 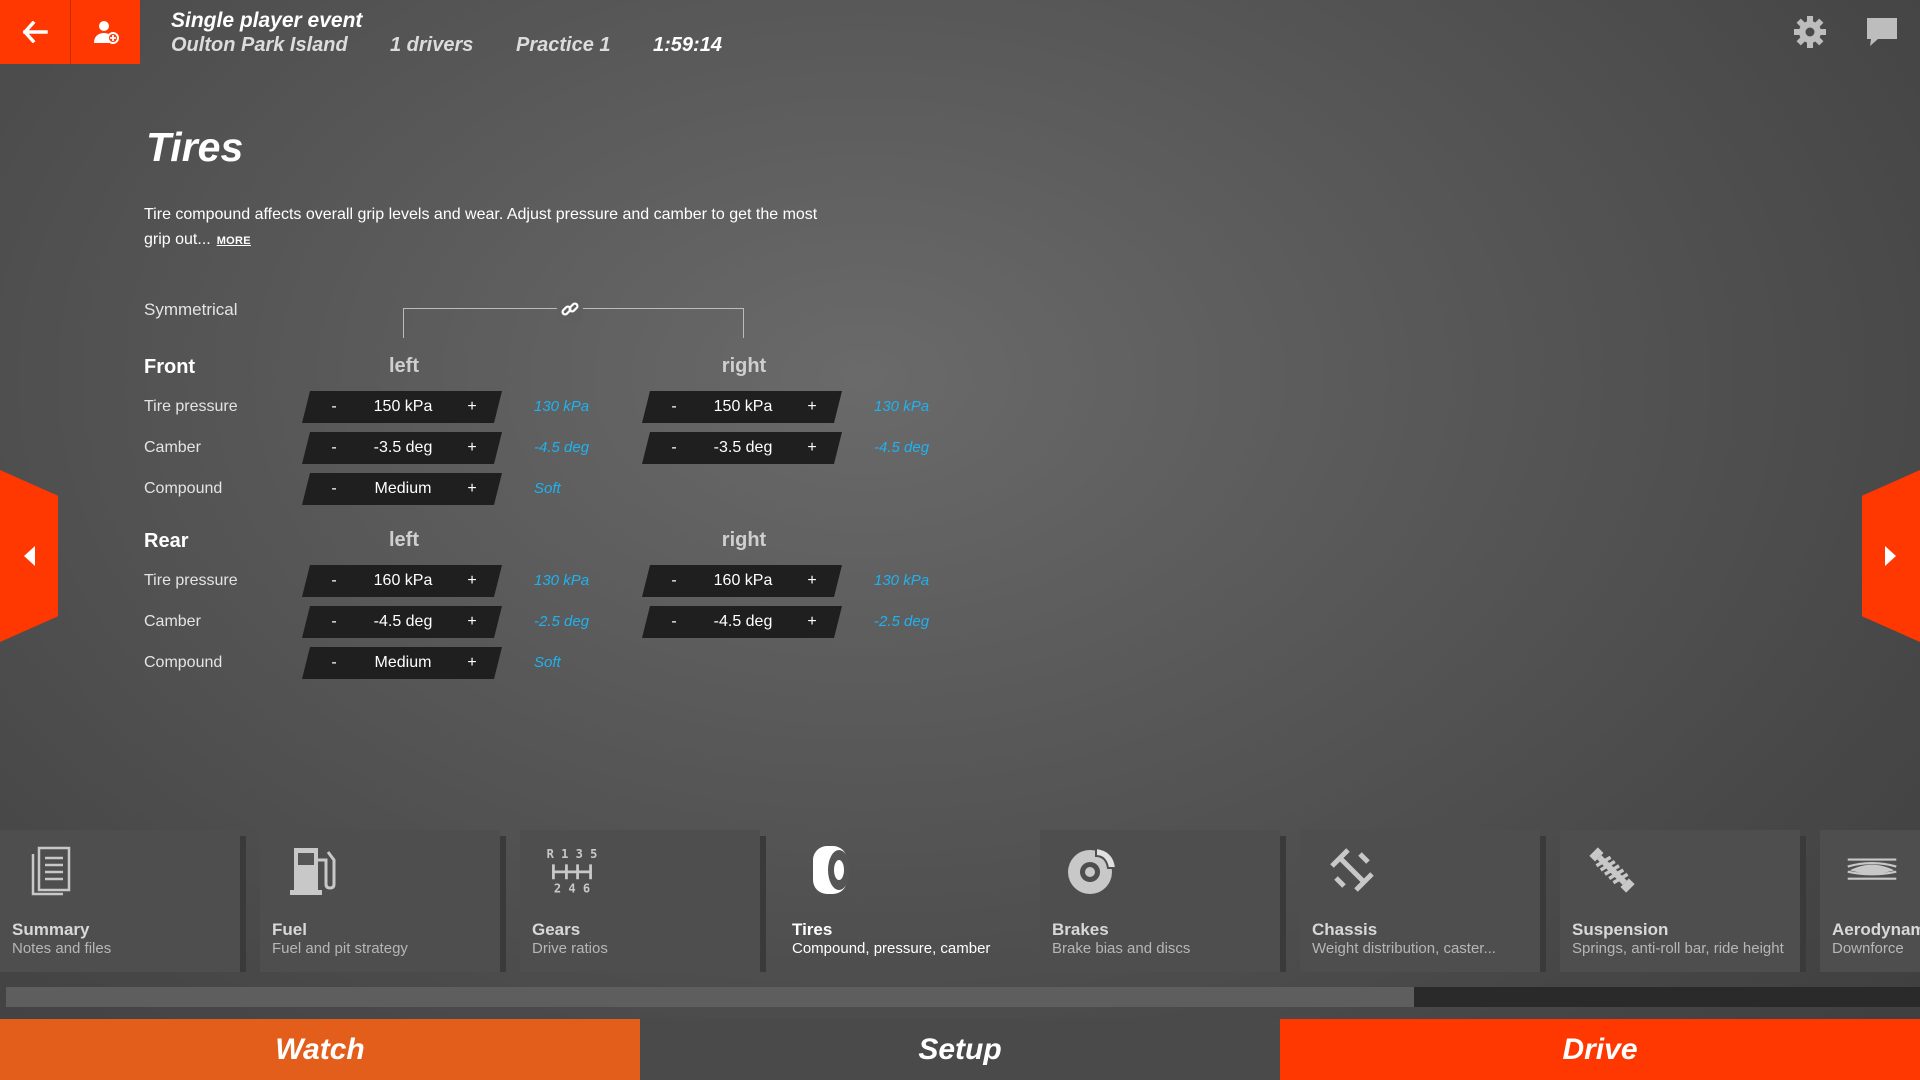 What do you see at coordinates (191, 406) in the screenshot?
I see `front-tire-pressure-label: Tire pressure` at bounding box center [191, 406].